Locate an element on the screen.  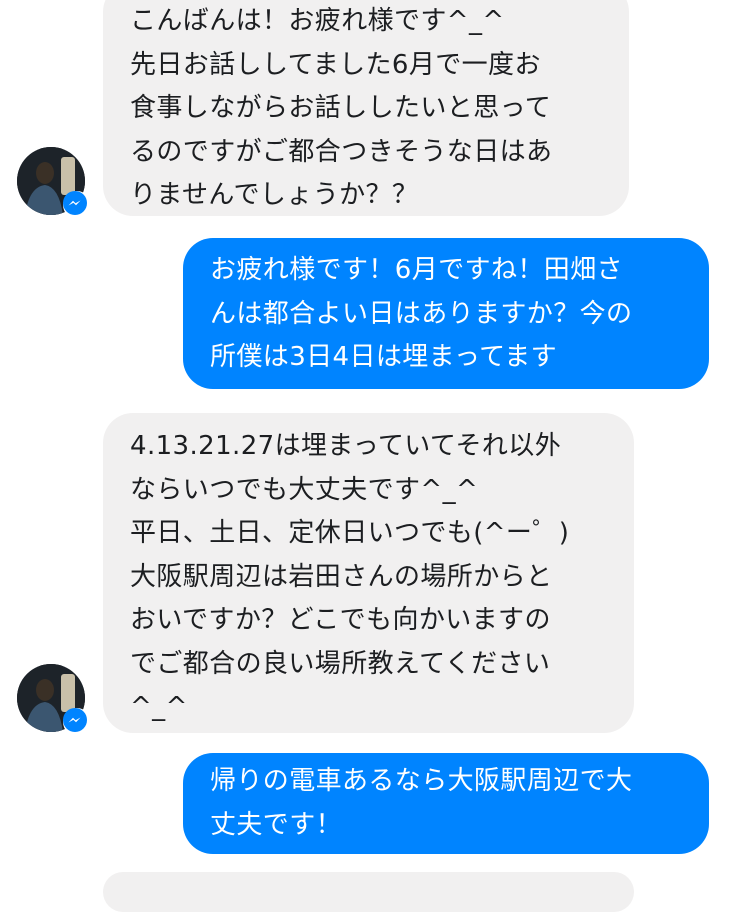
message-text-line: こんばんは！お疲れ様です^_^ is located at coordinates (317, 21).